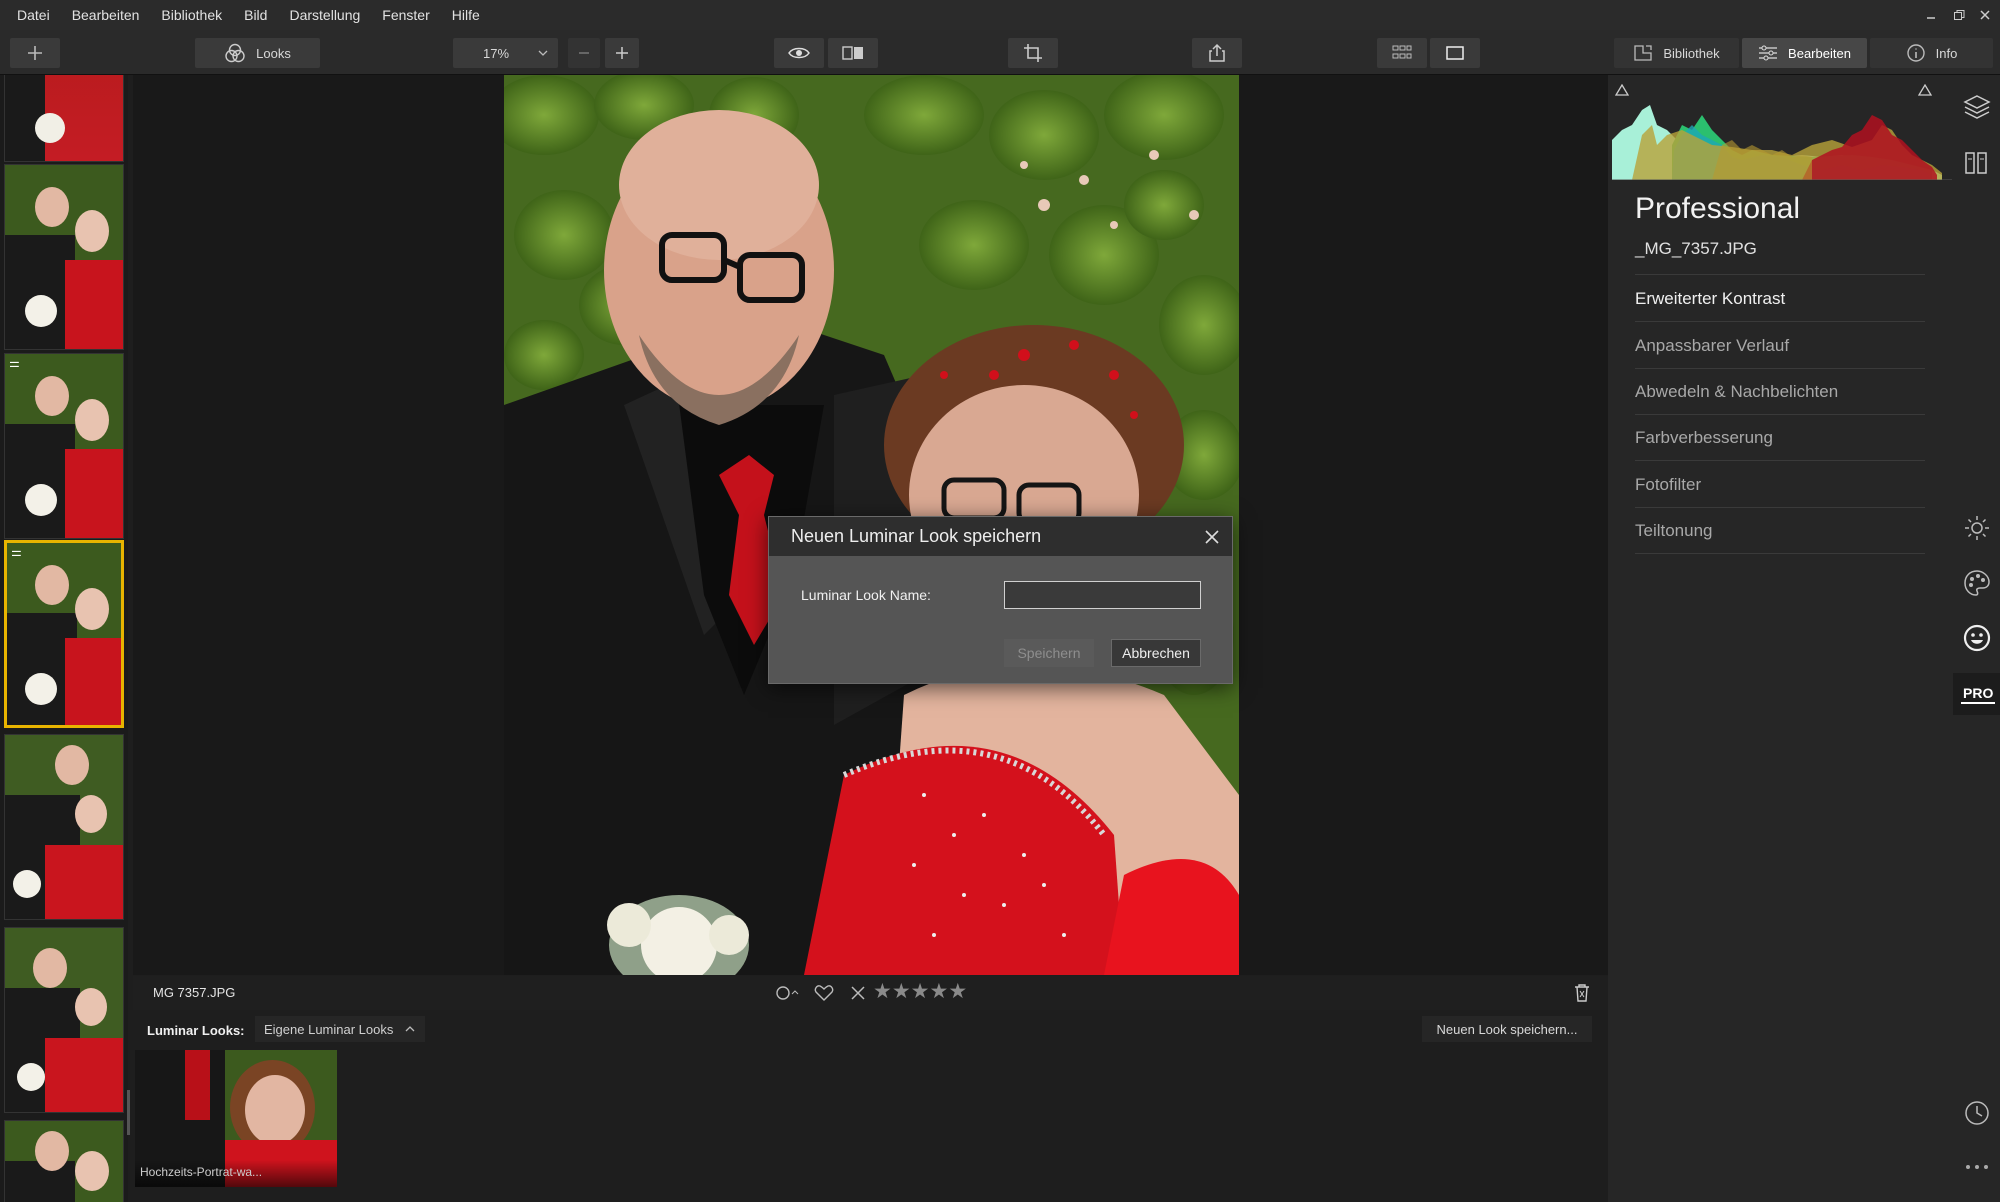 This screenshot has width=2000, height=1202. What do you see at coordinates (584, 53) in the screenshot?
I see `zoom-out-button` at bounding box center [584, 53].